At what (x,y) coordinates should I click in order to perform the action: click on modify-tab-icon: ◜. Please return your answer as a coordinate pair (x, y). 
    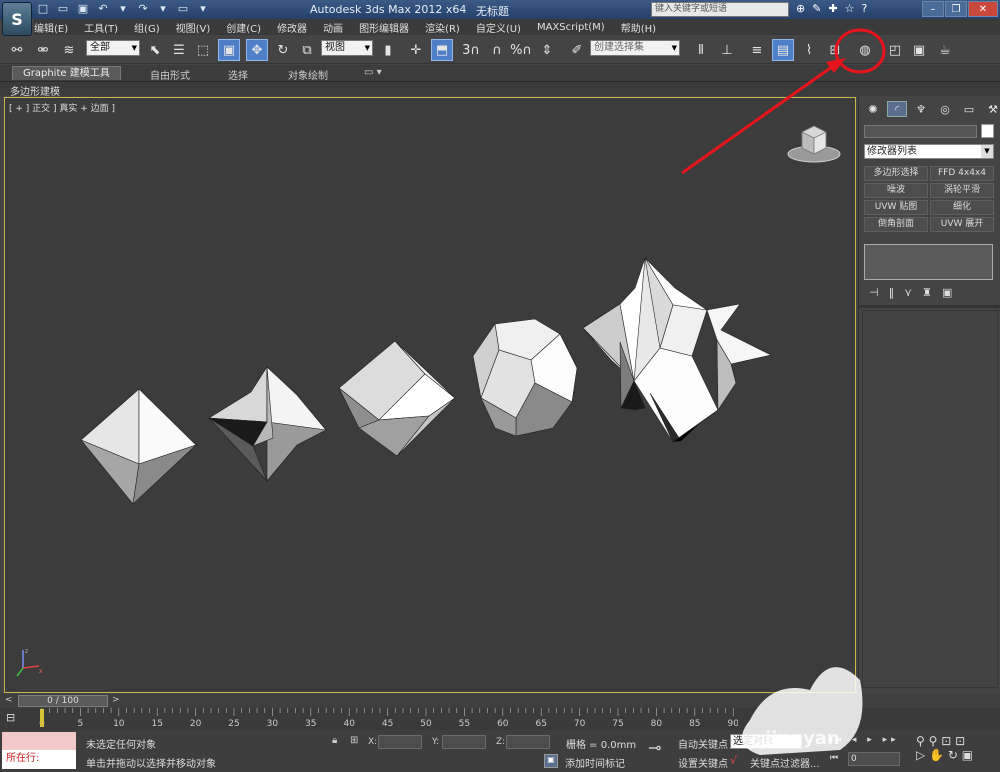
    Looking at the image, I should click on (897, 109).